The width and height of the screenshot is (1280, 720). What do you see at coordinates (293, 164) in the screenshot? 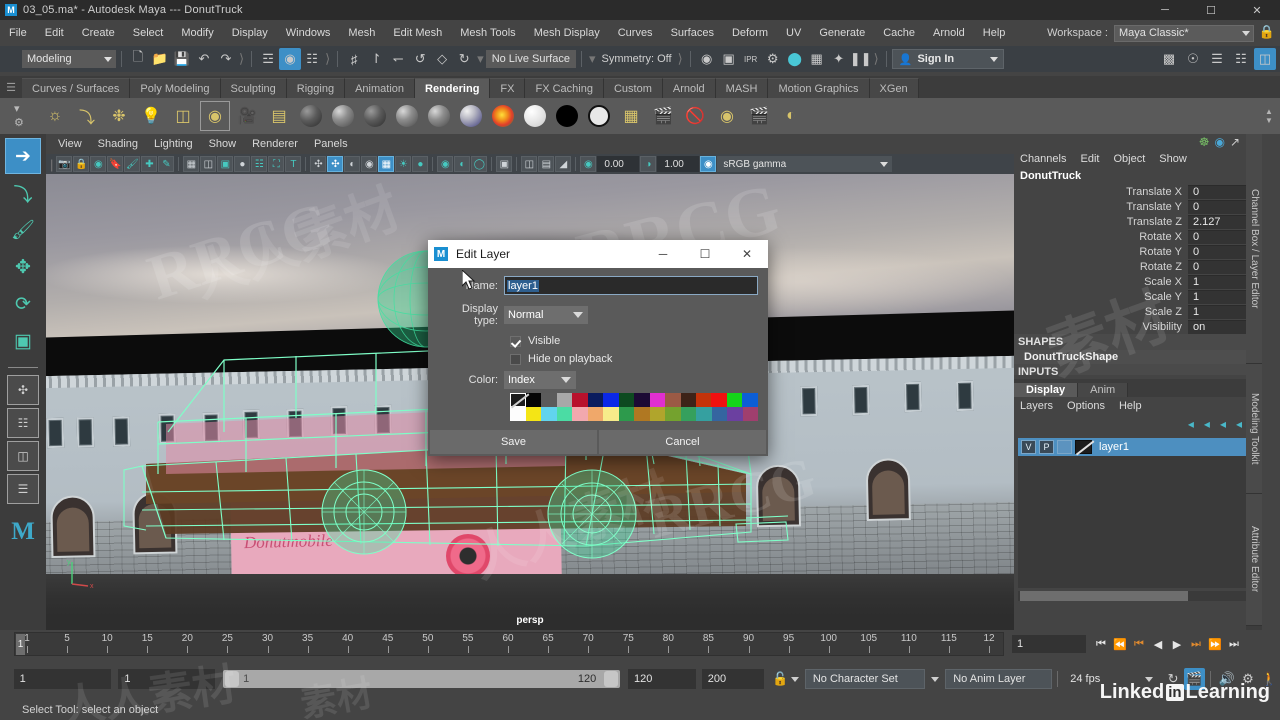
I see `text-icon: T` at bounding box center [293, 164].